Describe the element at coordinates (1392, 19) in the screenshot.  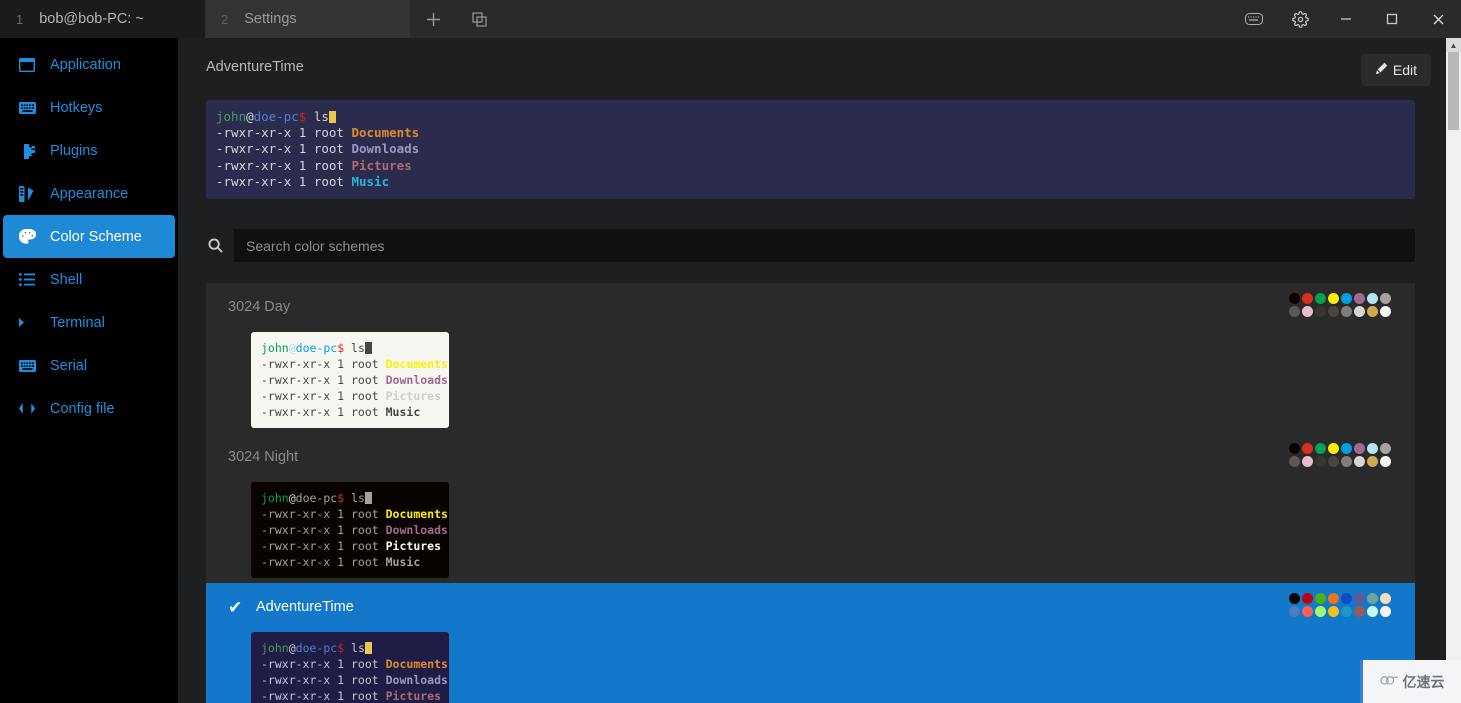
I see `maximize-button` at that location.